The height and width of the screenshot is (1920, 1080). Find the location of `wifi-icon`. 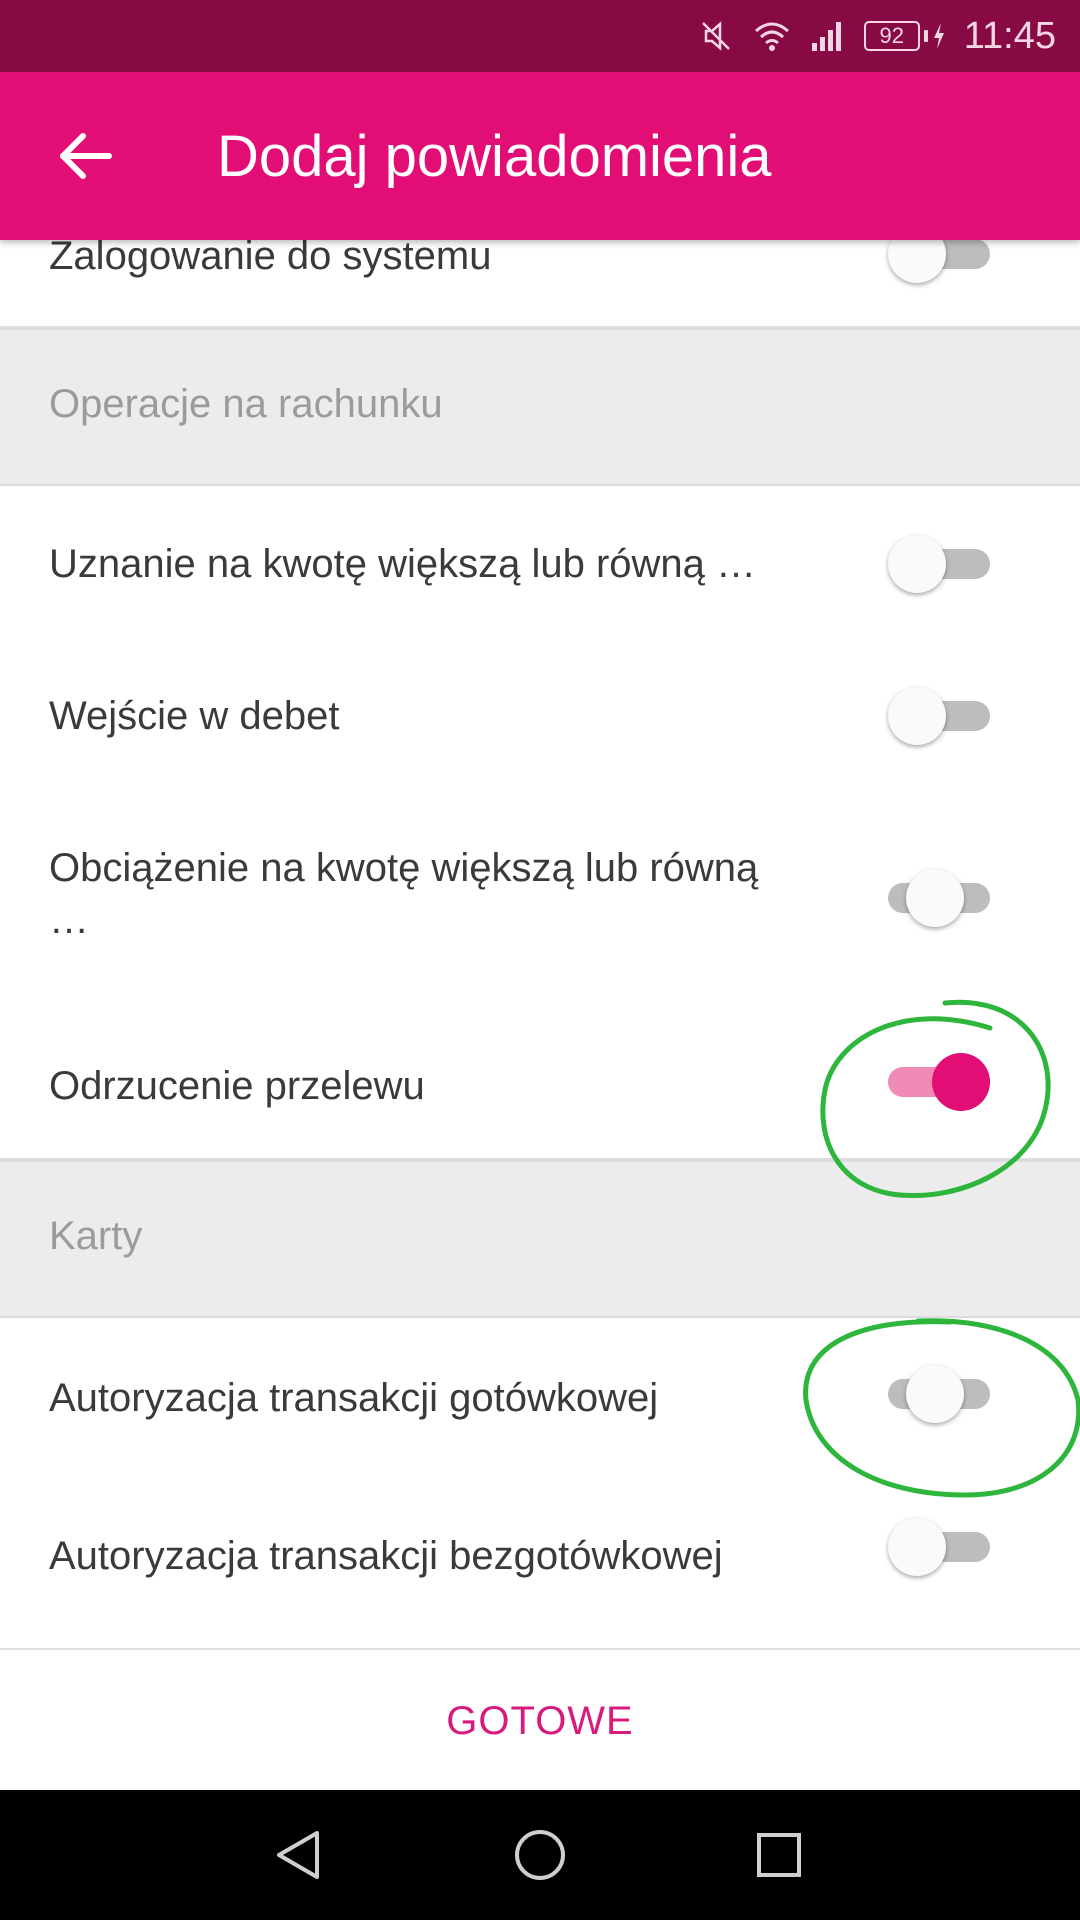

wifi-icon is located at coordinates (772, 36).